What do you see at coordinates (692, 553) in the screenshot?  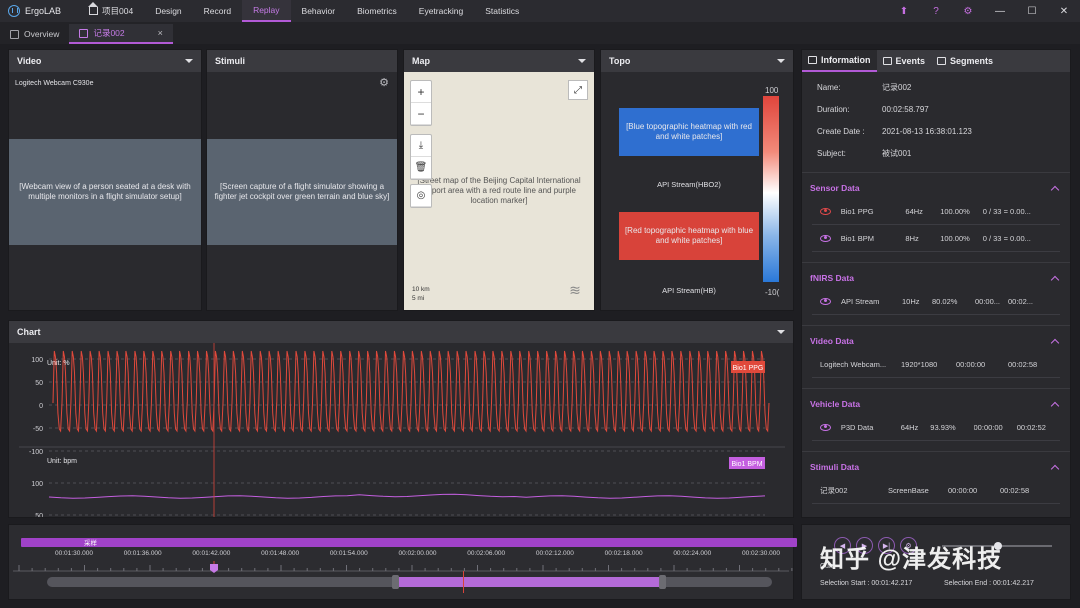 I see `timeline-tick-label: 00:02:24.000` at bounding box center [692, 553].